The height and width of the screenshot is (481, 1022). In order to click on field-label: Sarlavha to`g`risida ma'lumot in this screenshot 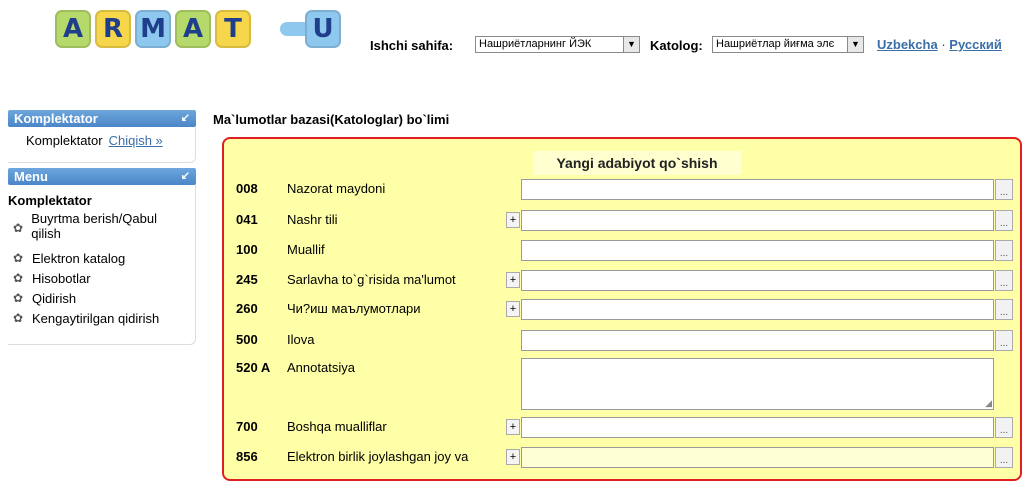, I will do `click(371, 279)`.